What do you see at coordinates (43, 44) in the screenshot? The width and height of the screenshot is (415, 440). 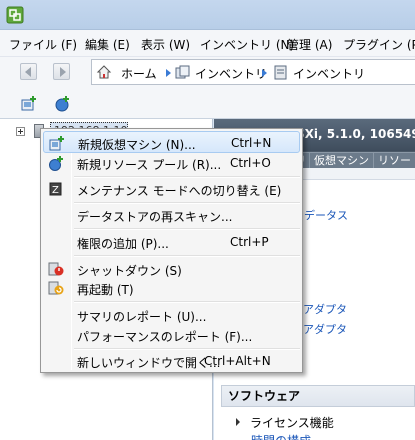 I see `menu-file: ファイル (F)` at bounding box center [43, 44].